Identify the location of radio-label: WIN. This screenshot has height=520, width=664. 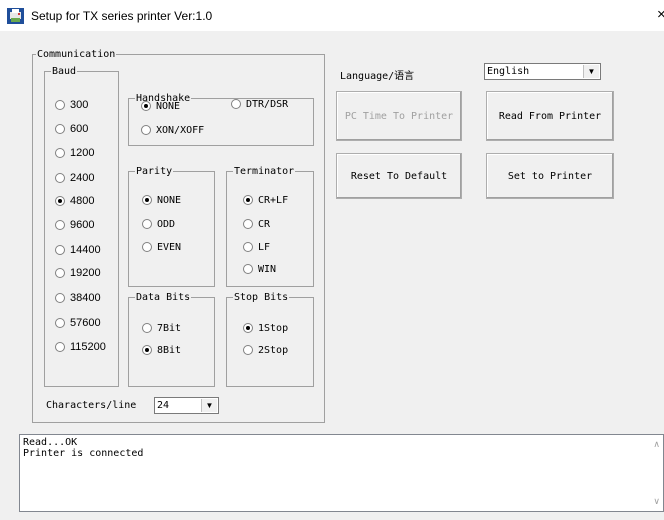
(267, 269).